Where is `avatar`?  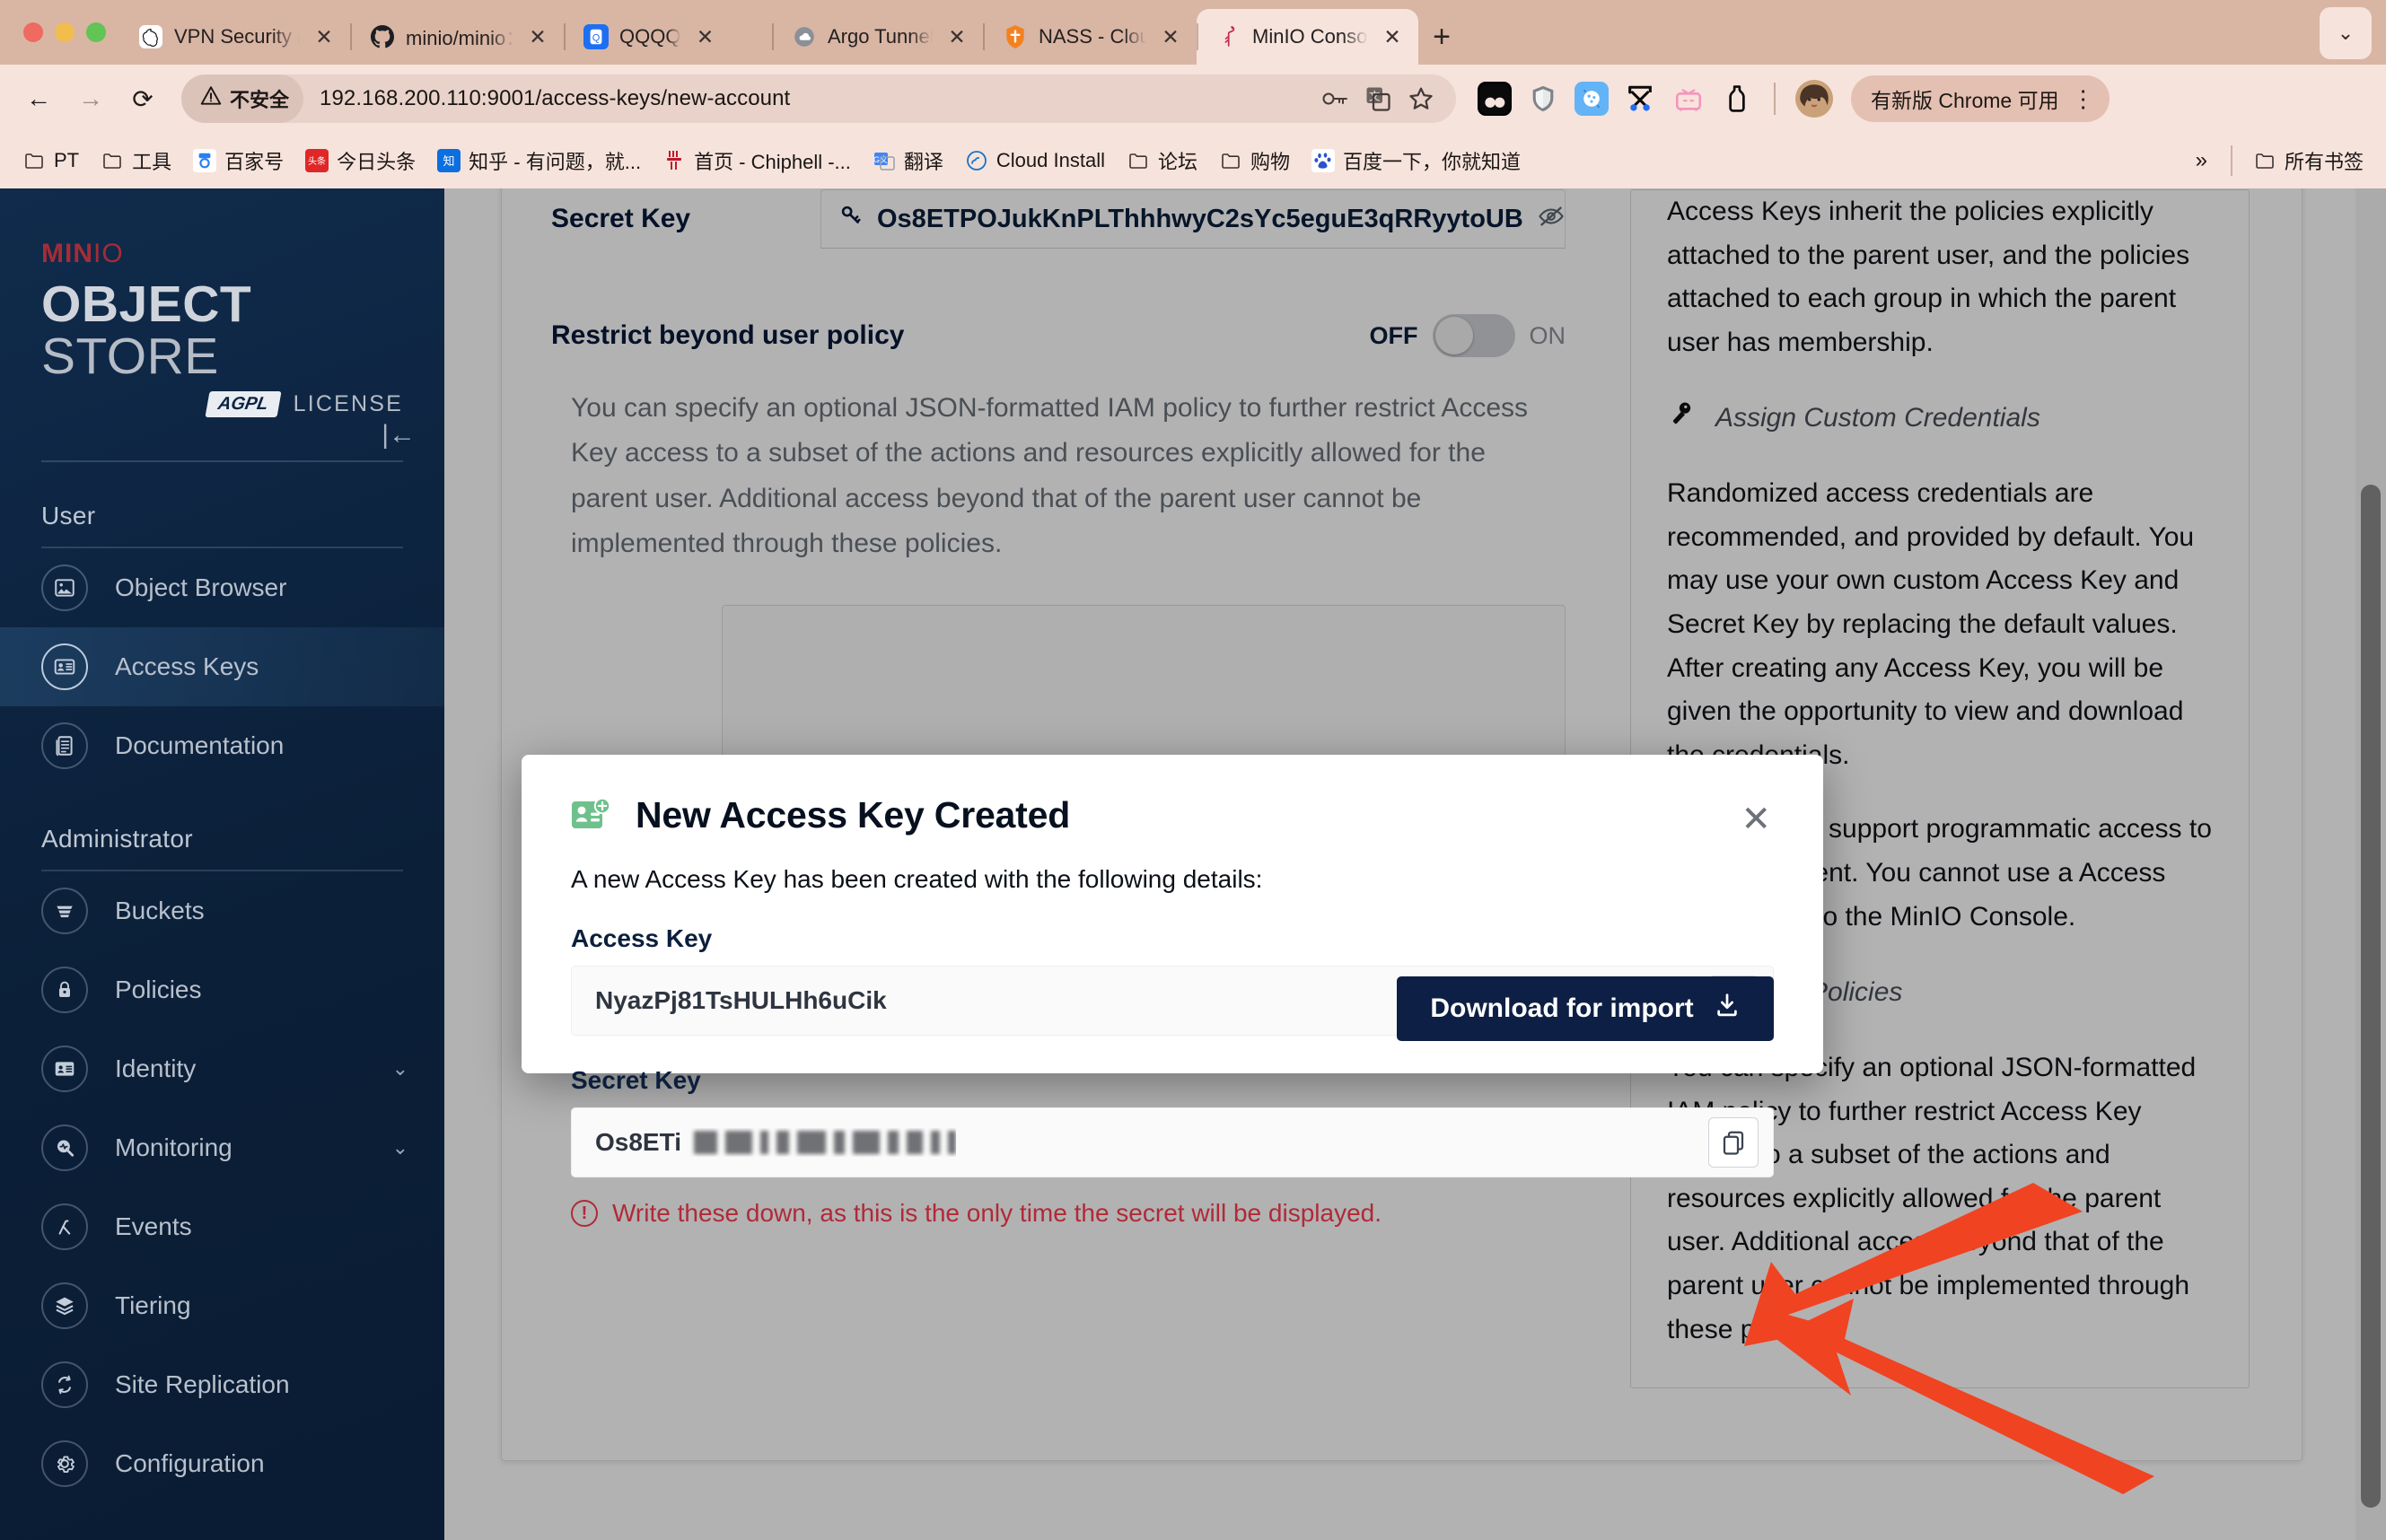
avatar is located at coordinates (1814, 99).